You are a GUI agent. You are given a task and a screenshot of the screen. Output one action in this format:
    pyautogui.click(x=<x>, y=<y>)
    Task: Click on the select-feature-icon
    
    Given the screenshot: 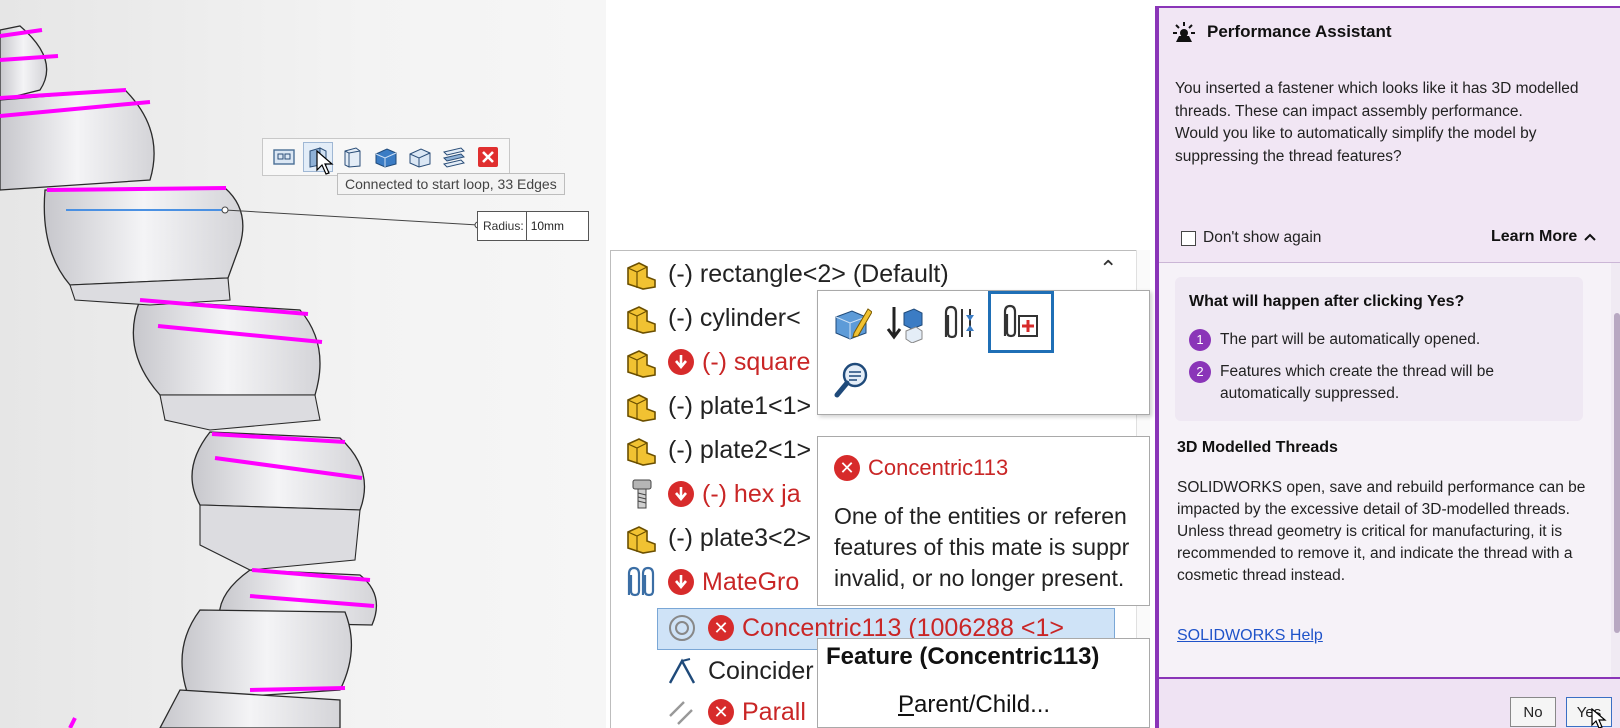 What is the action you would take?
    pyautogui.click(x=420, y=158)
    